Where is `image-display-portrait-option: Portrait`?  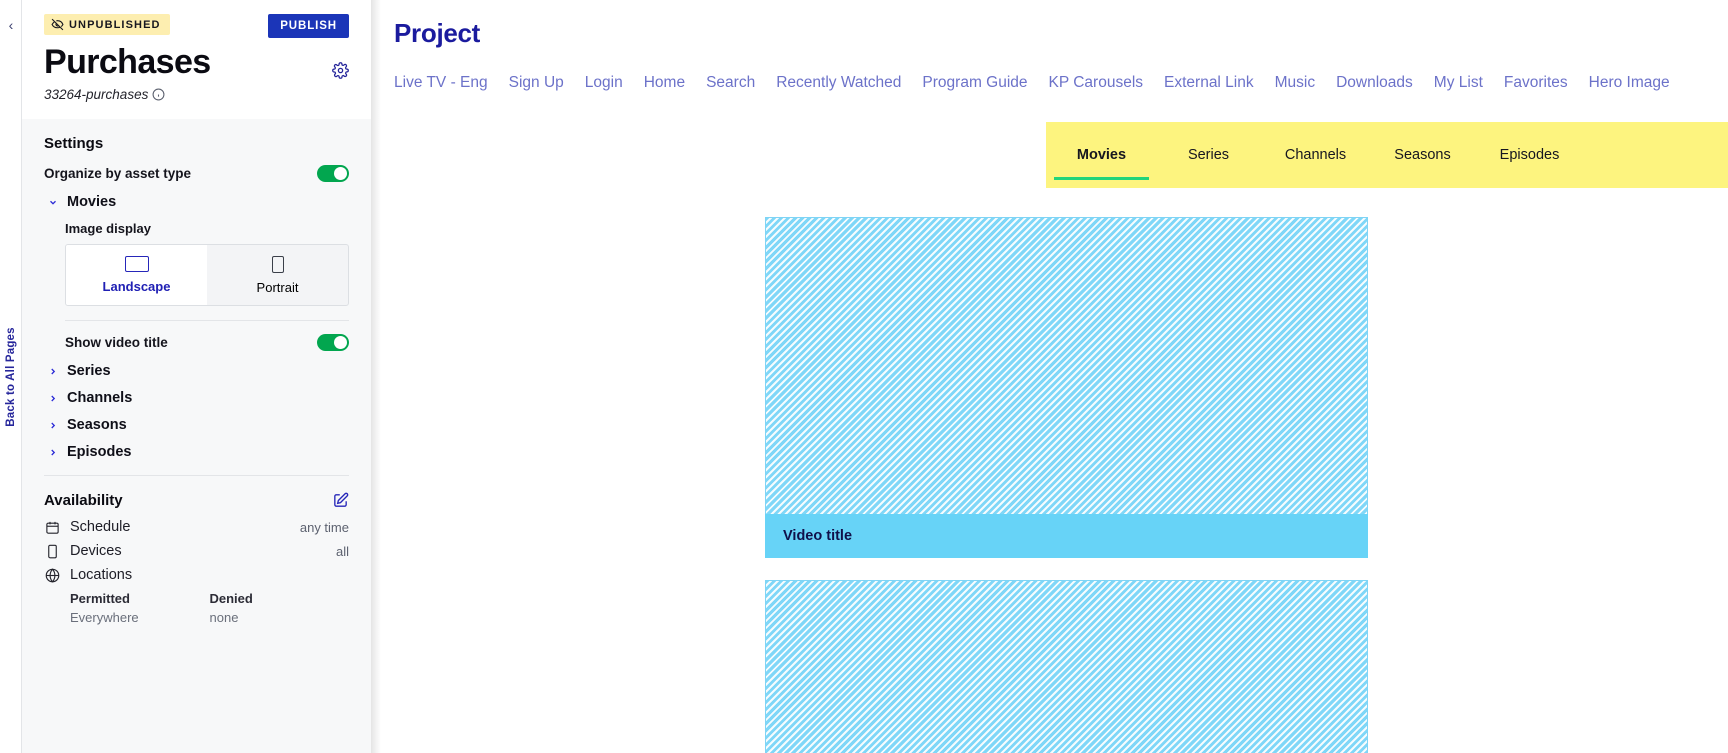
image-display-portrait-option: Portrait is located at coordinates (277, 275).